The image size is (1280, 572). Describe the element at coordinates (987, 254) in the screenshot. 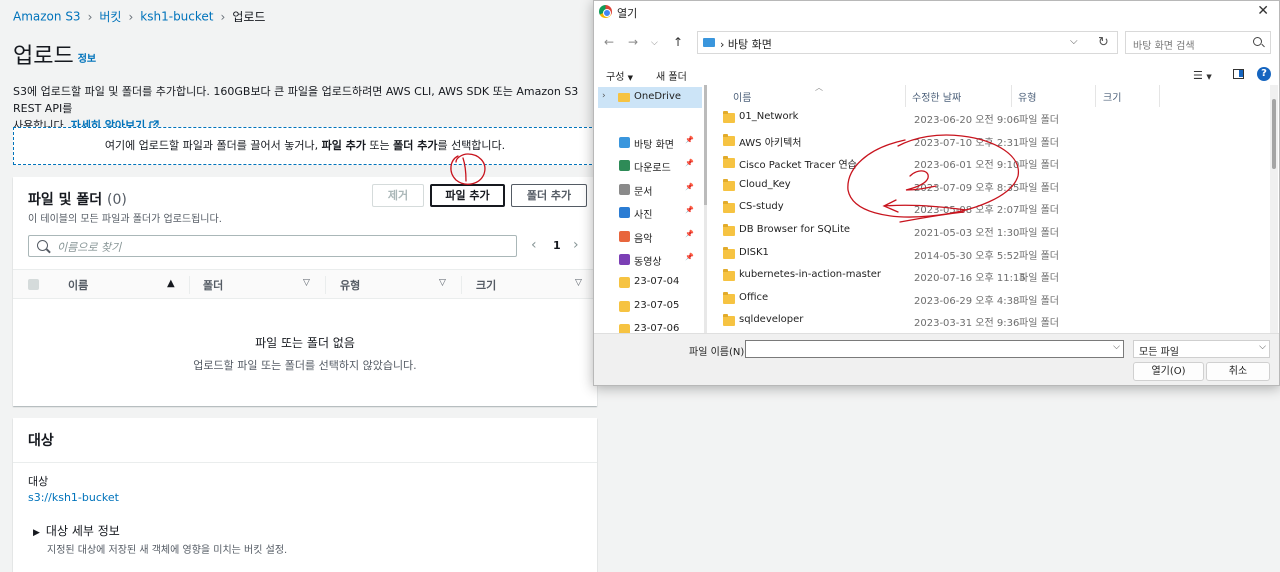

I see `file-row: DISK1 2014-05-30 오후 5:52 파일 폴더` at that location.